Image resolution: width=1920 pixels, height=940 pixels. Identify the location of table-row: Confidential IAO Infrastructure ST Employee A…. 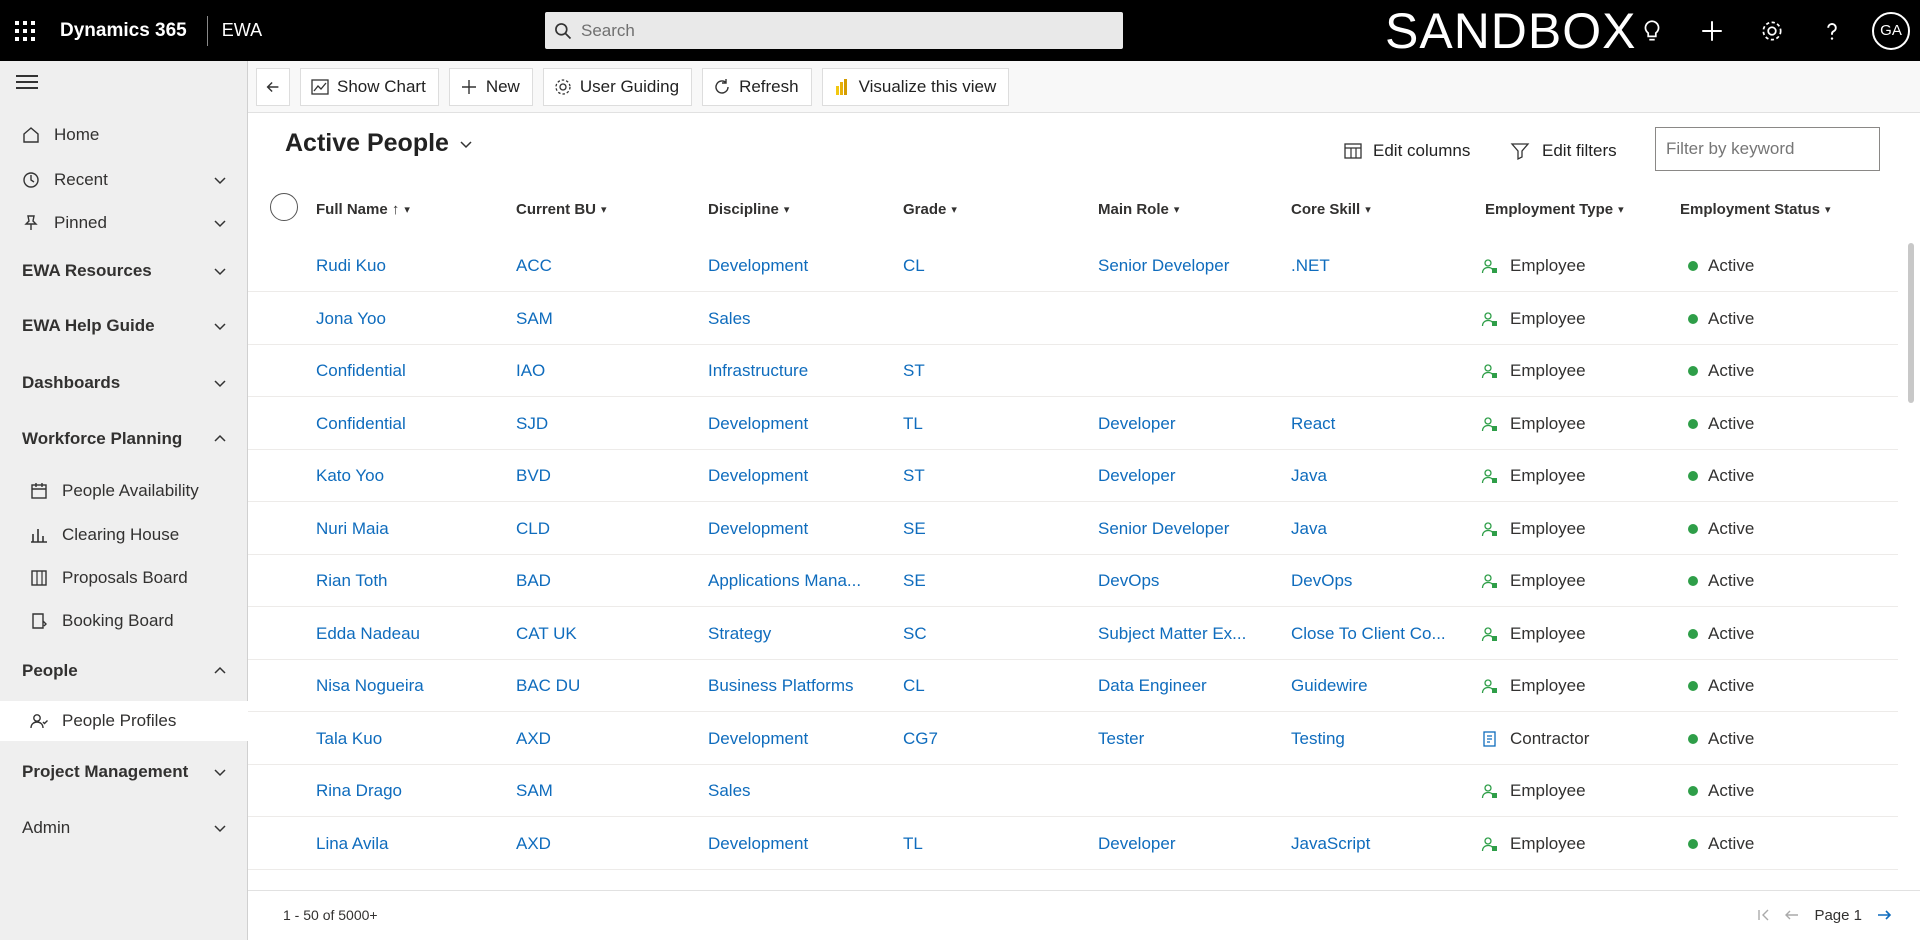
(1073, 371).